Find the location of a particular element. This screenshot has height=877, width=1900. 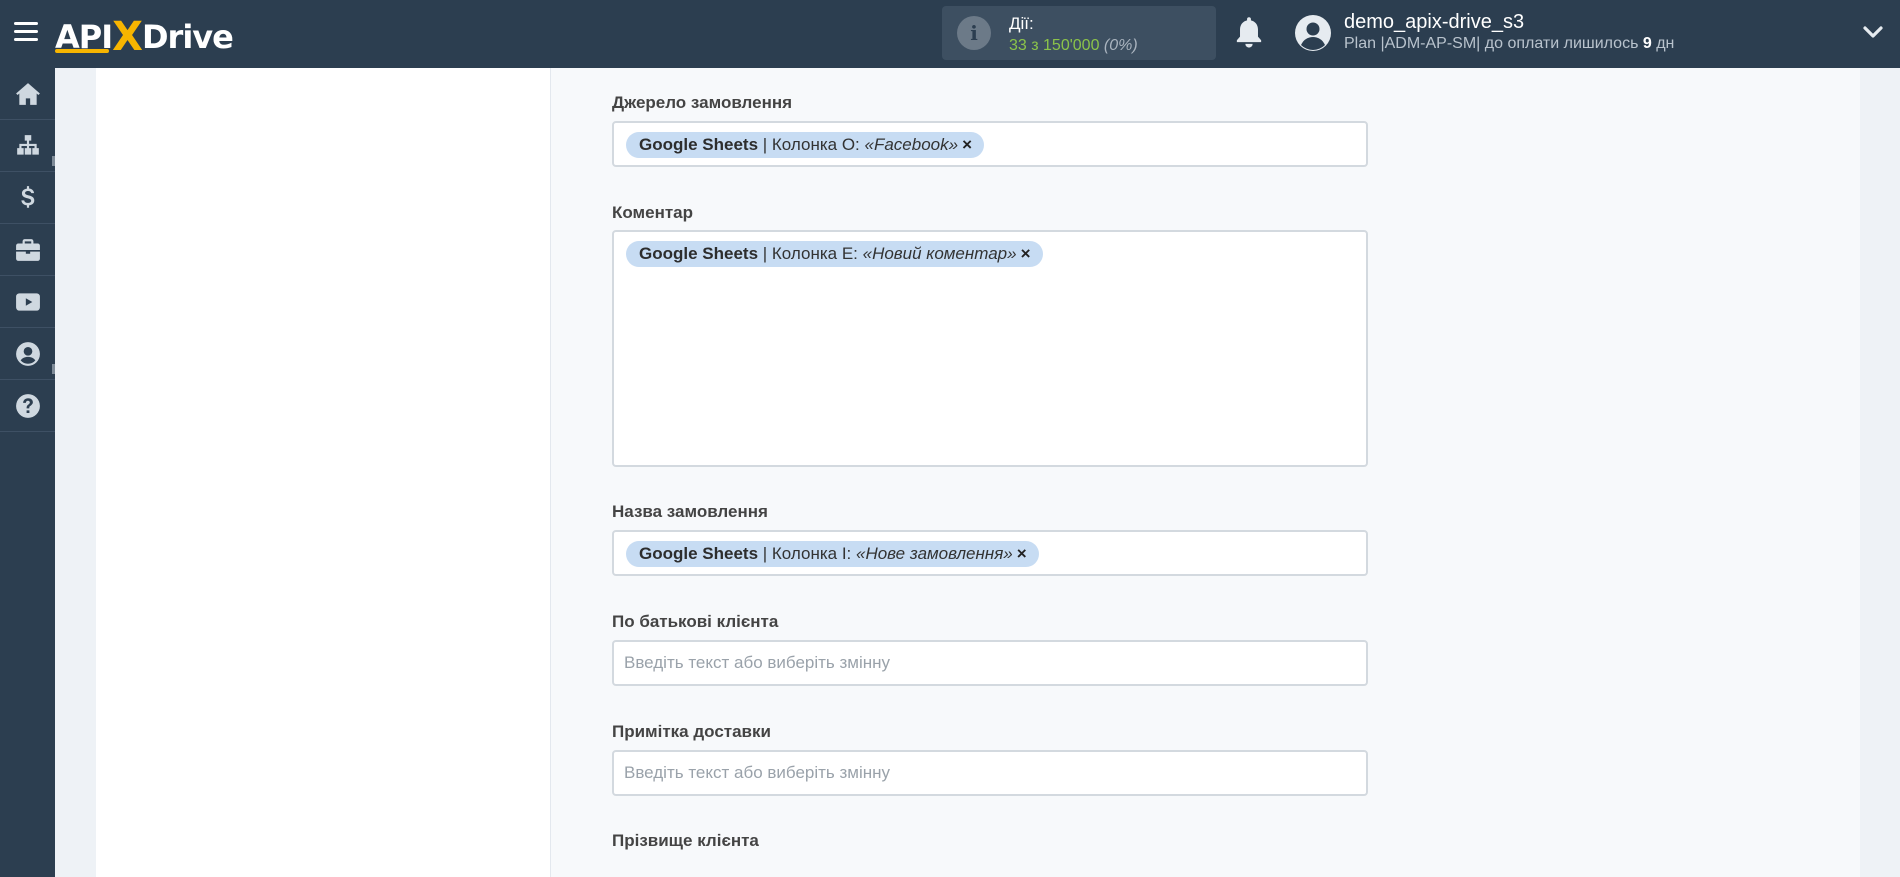

youtube-icon is located at coordinates (27, 301).